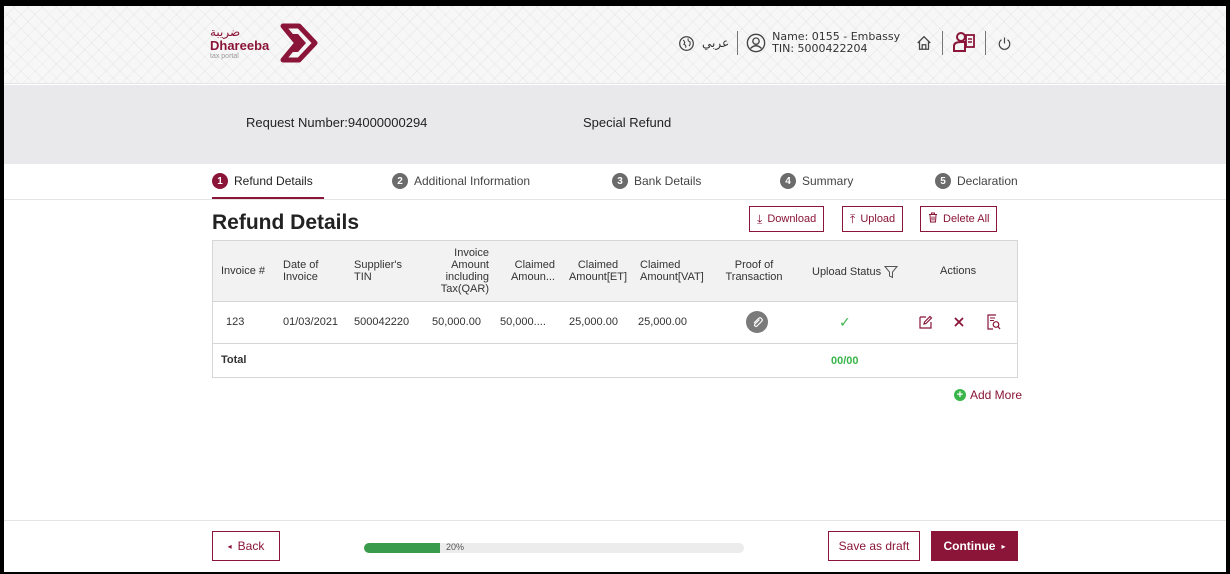  I want to click on header-label: Transaction, so click(754, 277).